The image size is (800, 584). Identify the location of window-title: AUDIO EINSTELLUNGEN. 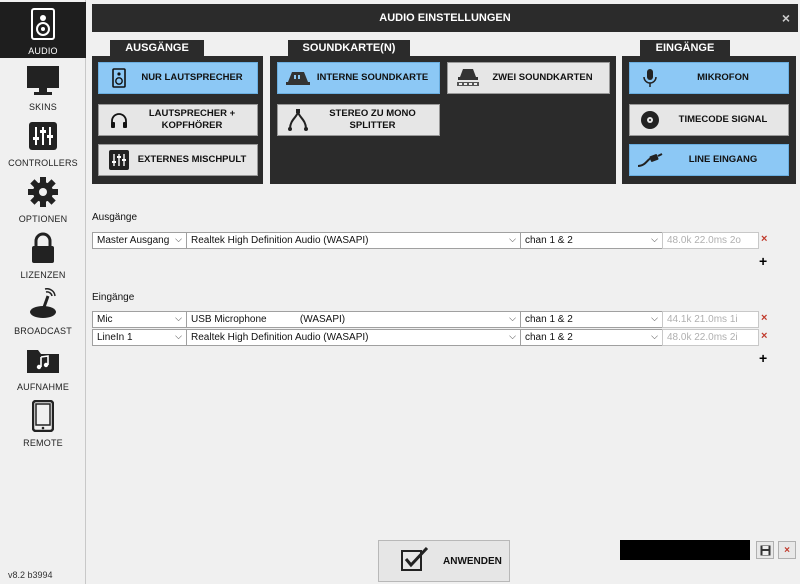
(445, 18).